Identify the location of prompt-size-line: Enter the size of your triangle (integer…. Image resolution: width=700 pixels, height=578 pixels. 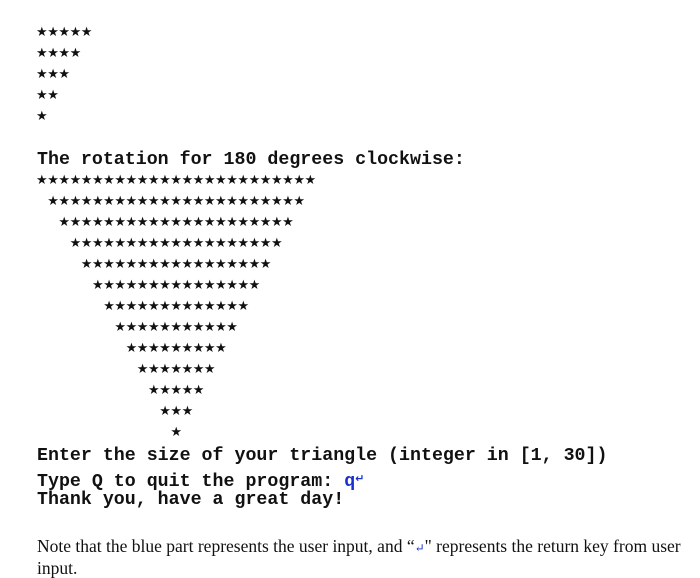
(322, 456).